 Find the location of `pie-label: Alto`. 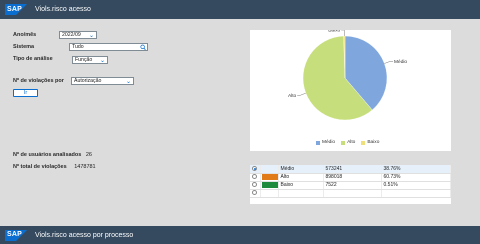

pie-label: Alto is located at coordinates (292, 96).